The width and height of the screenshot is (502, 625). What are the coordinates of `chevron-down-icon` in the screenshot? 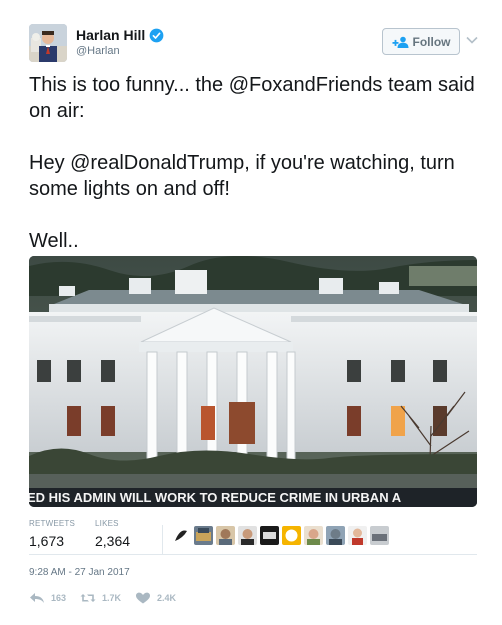 It's located at (472, 40).